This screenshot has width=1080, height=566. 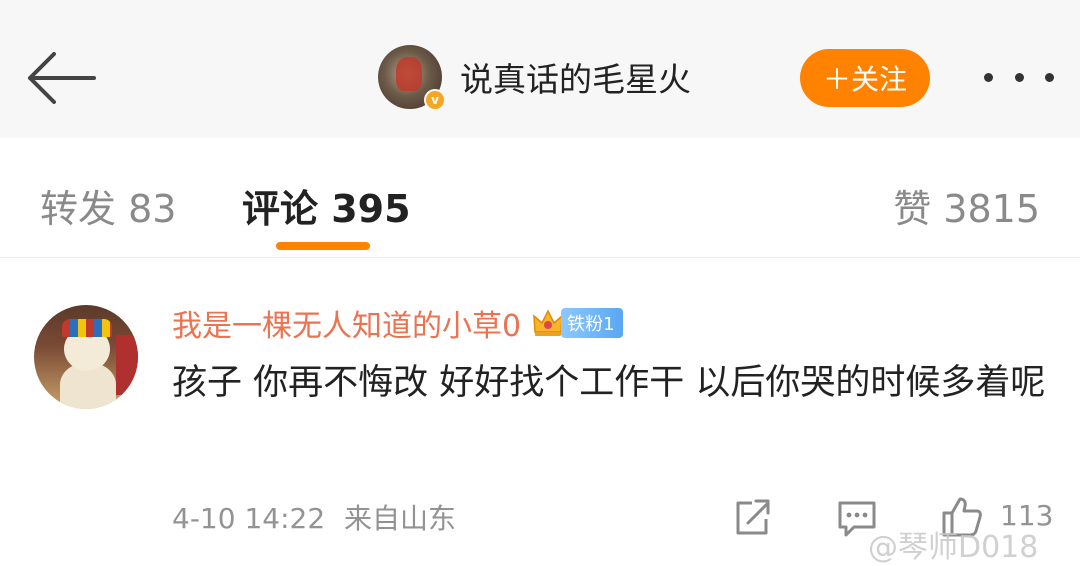 I want to click on tab-comments: 评论 395, so click(x=326, y=205).